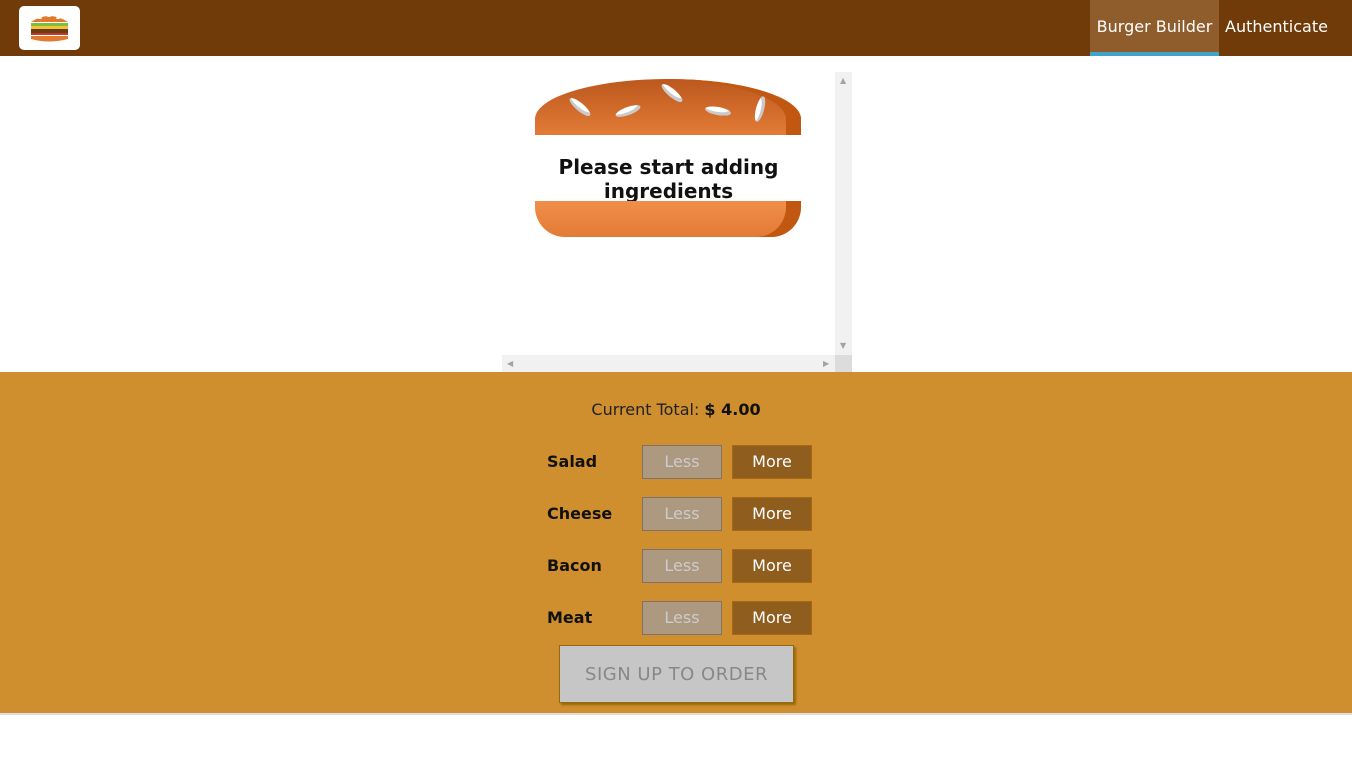 The image size is (1352, 783). I want to click on scrollbar-corner, so click(843, 363).